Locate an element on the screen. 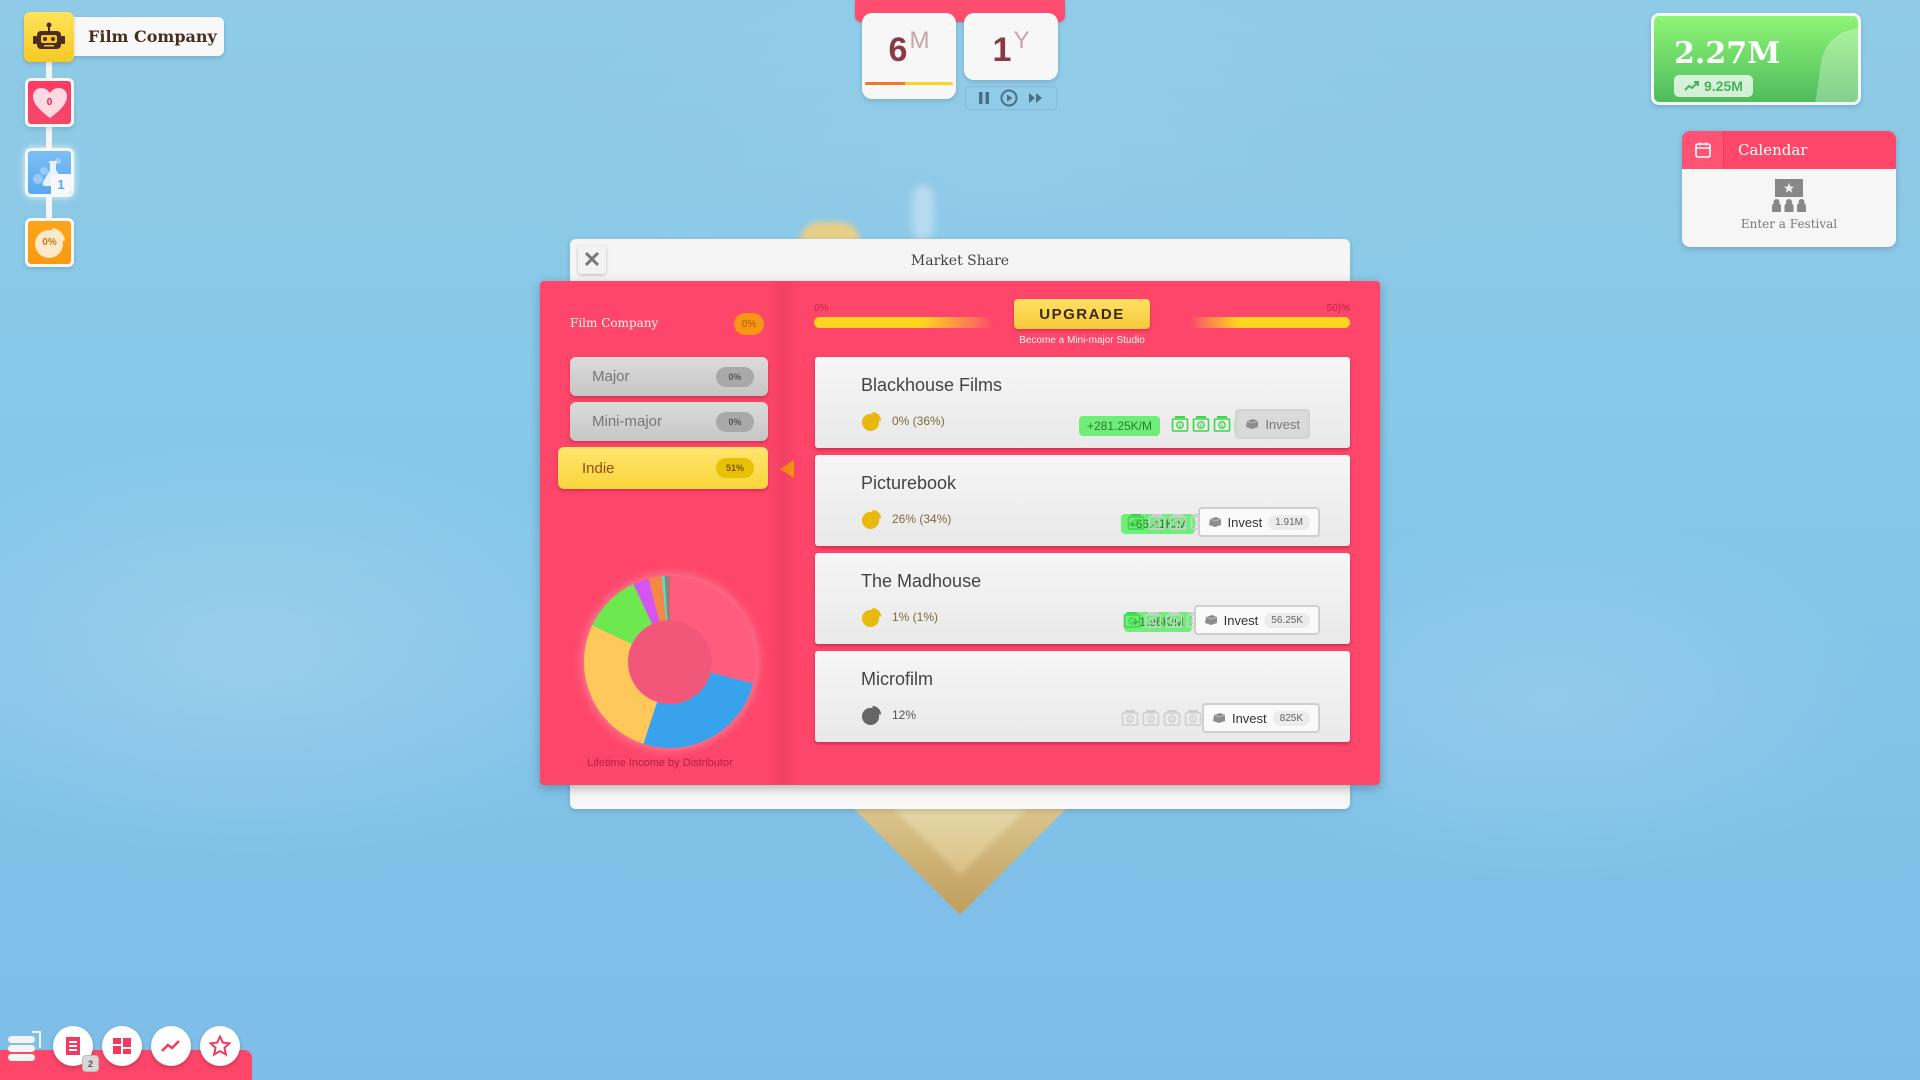 The width and height of the screenshot is (1920, 1080). tier-indie: Indie 51% is located at coordinates (663, 468).